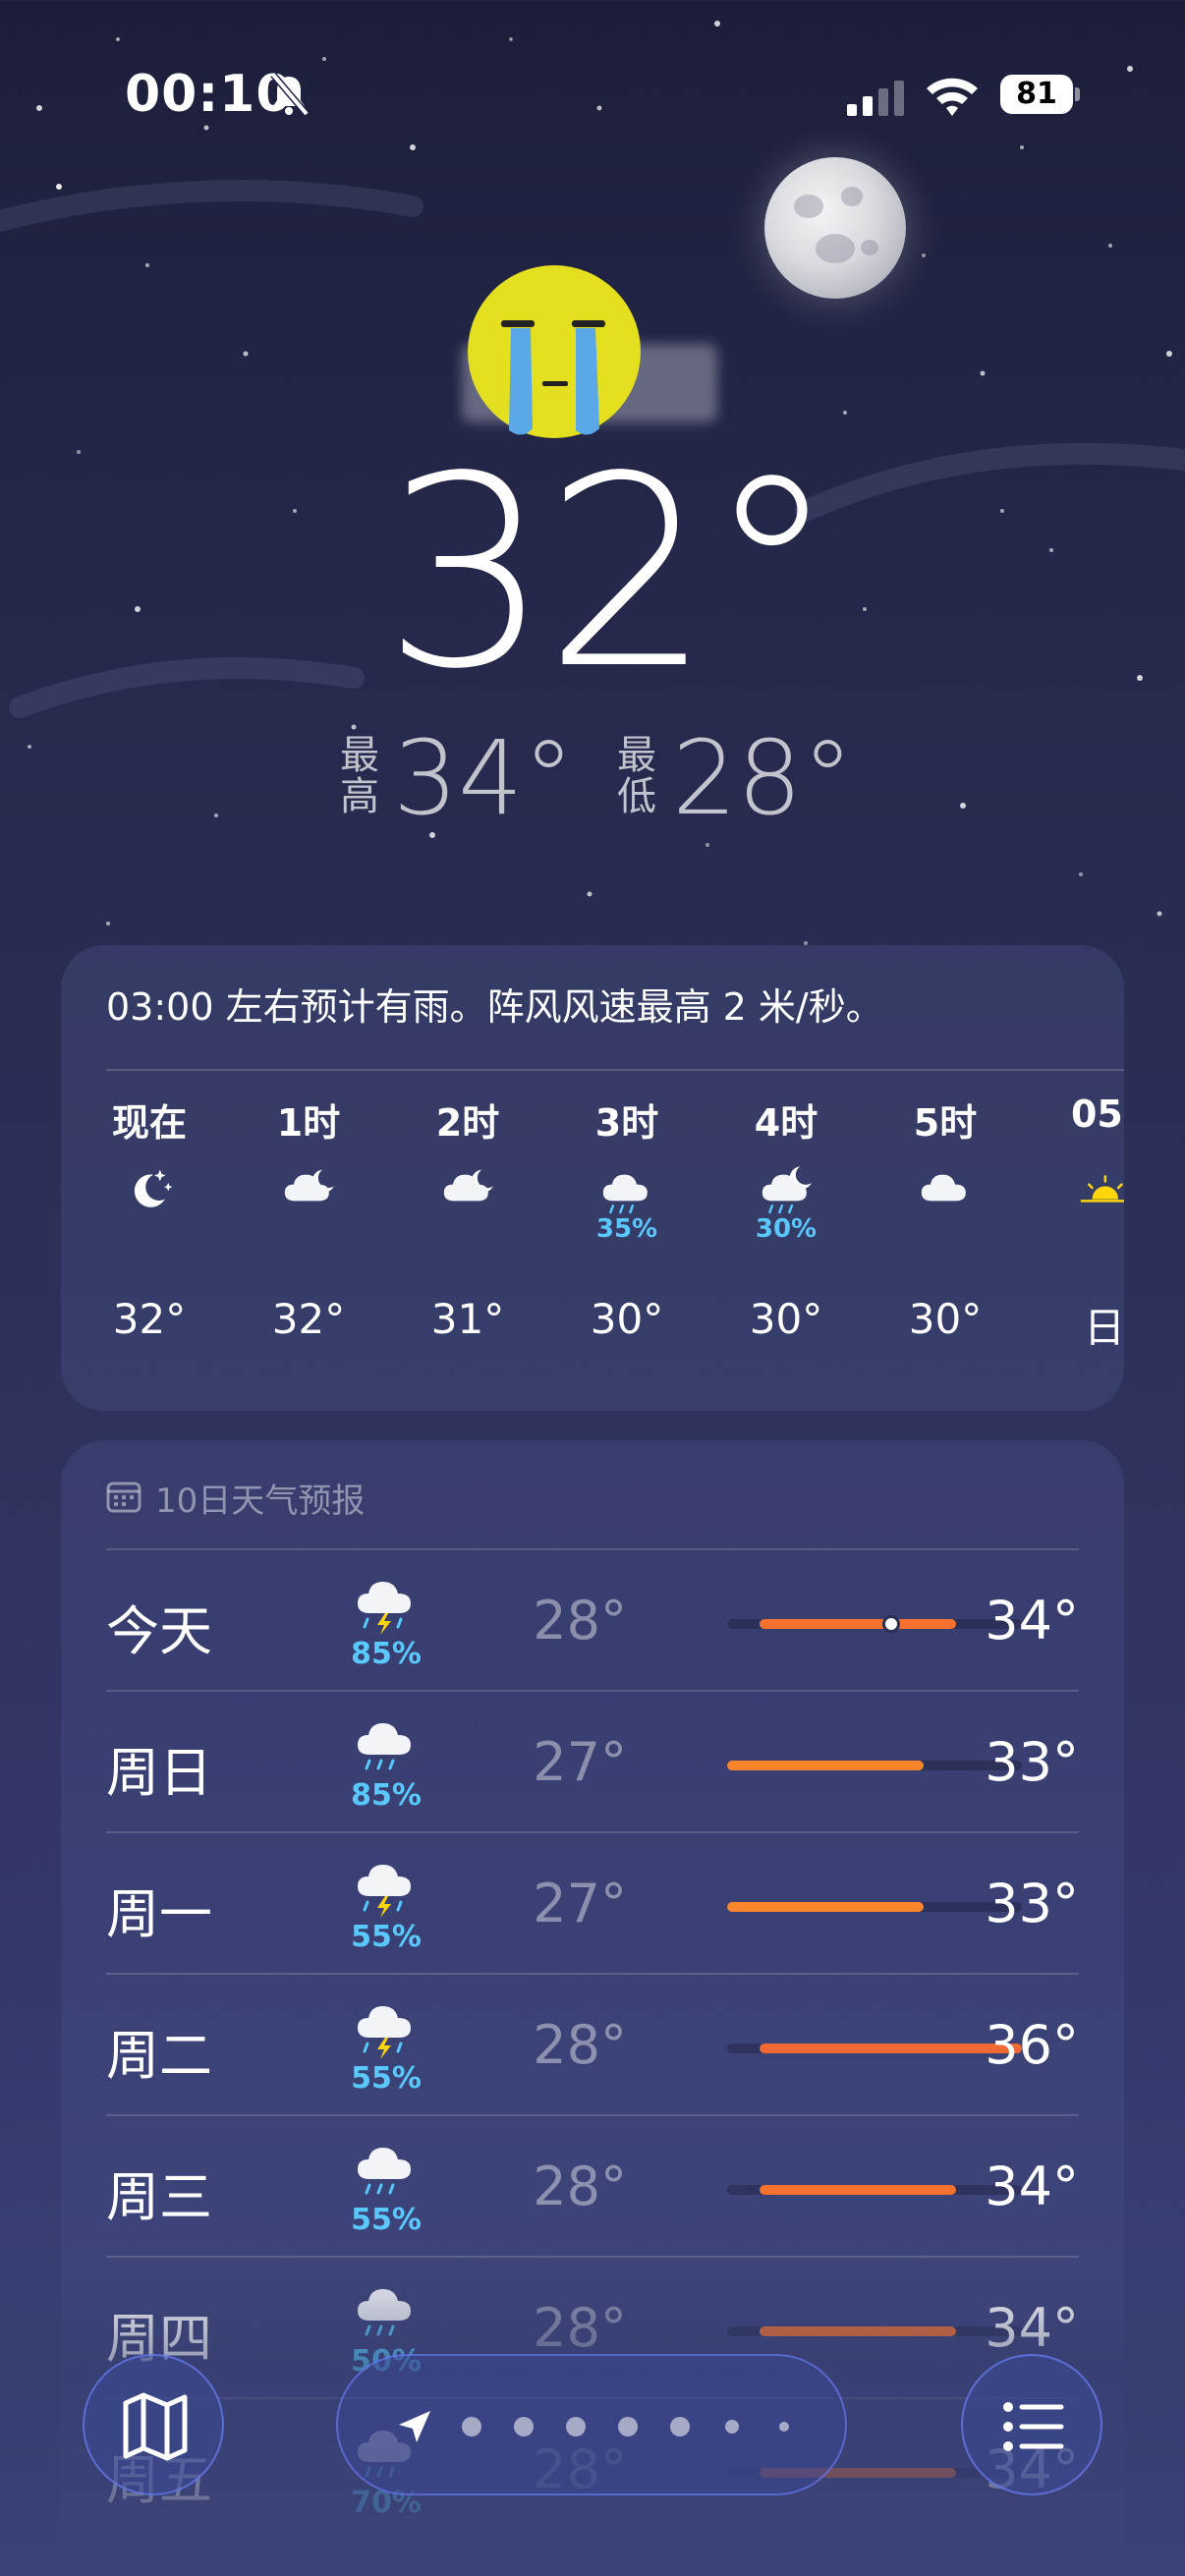  I want to click on day-row: 周一 55% 27° 33°, so click(592, 1902).